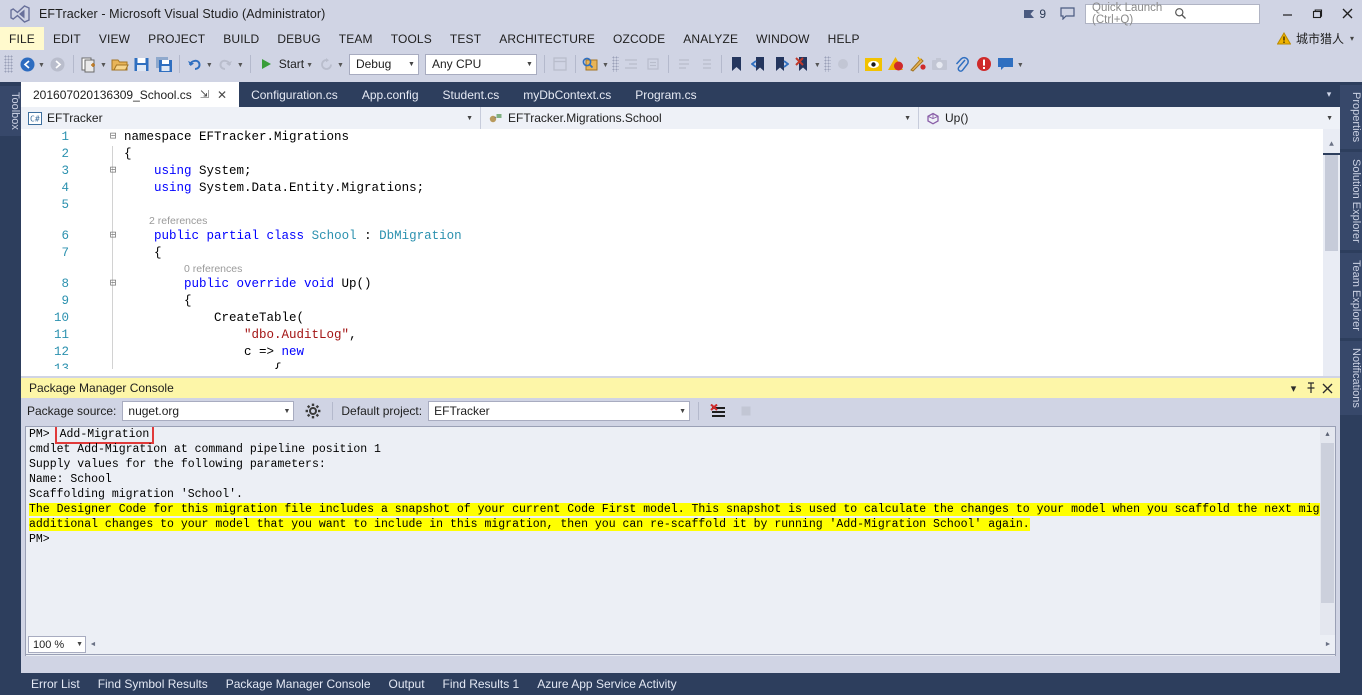  What do you see at coordinates (1293, 388) in the screenshot?
I see `window-dropdown-icon: ▾` at bounding box center [1293, 388].